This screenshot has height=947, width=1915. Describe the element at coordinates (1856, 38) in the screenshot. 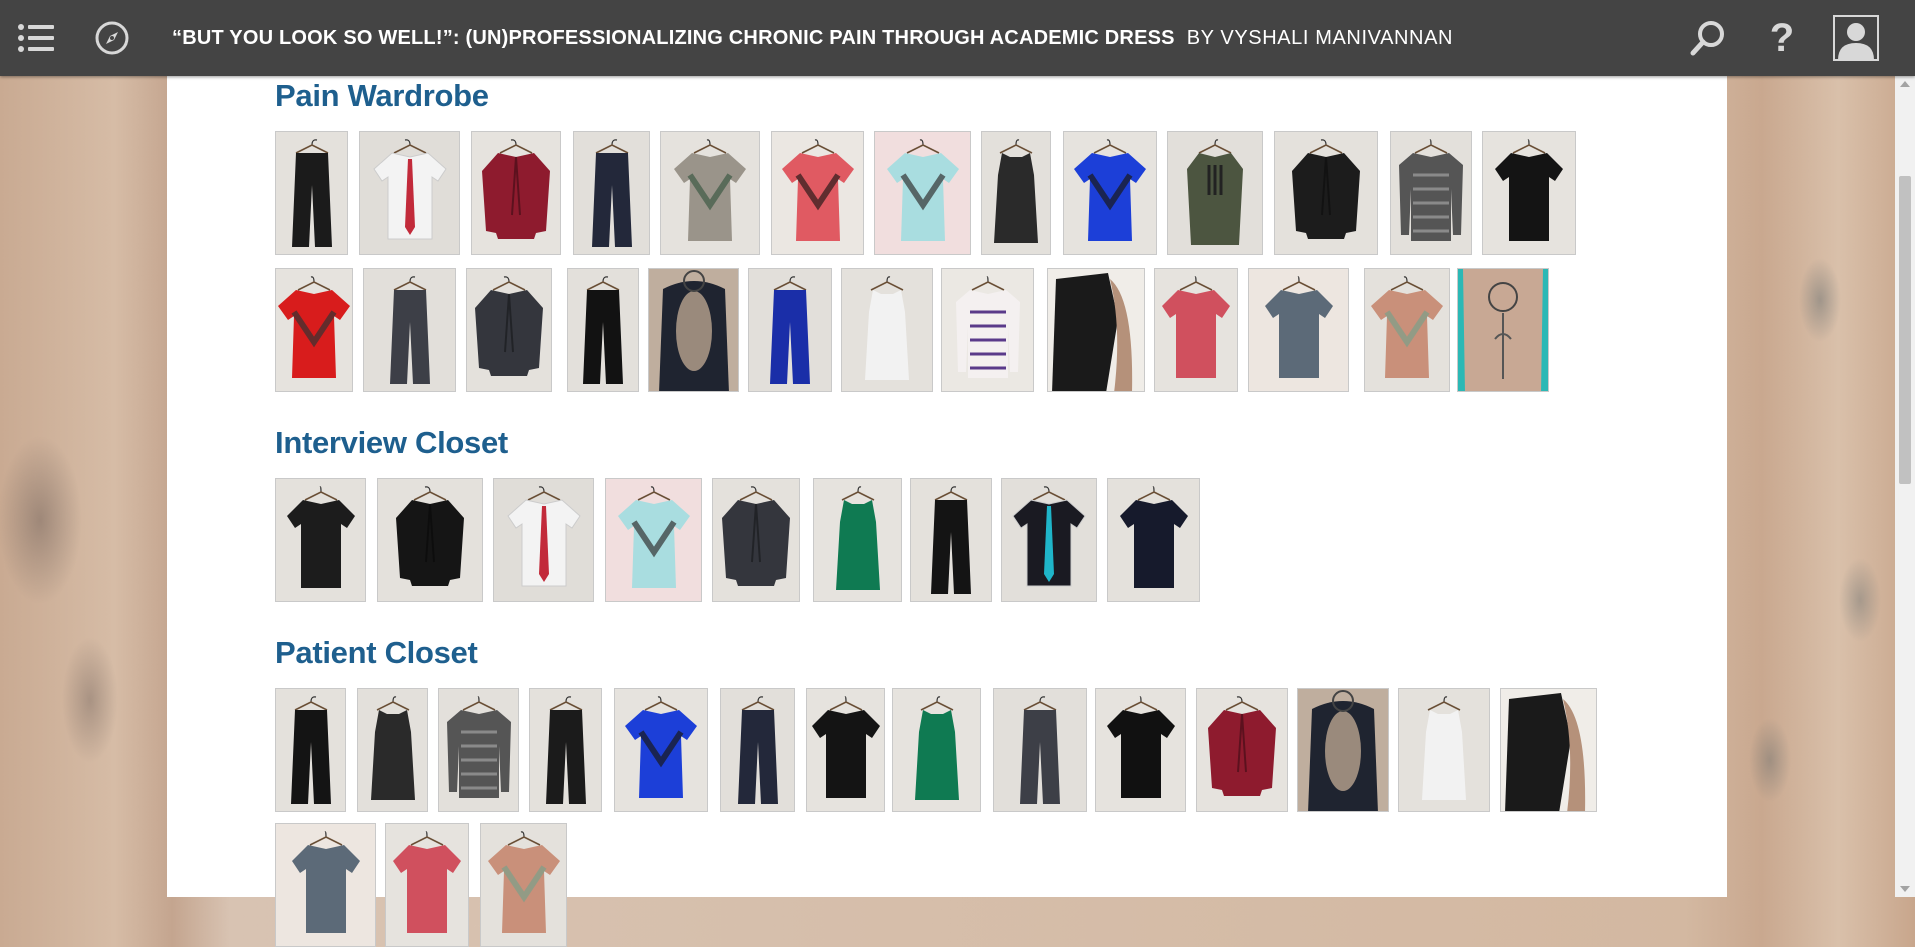

I see `user-icon` at that location.